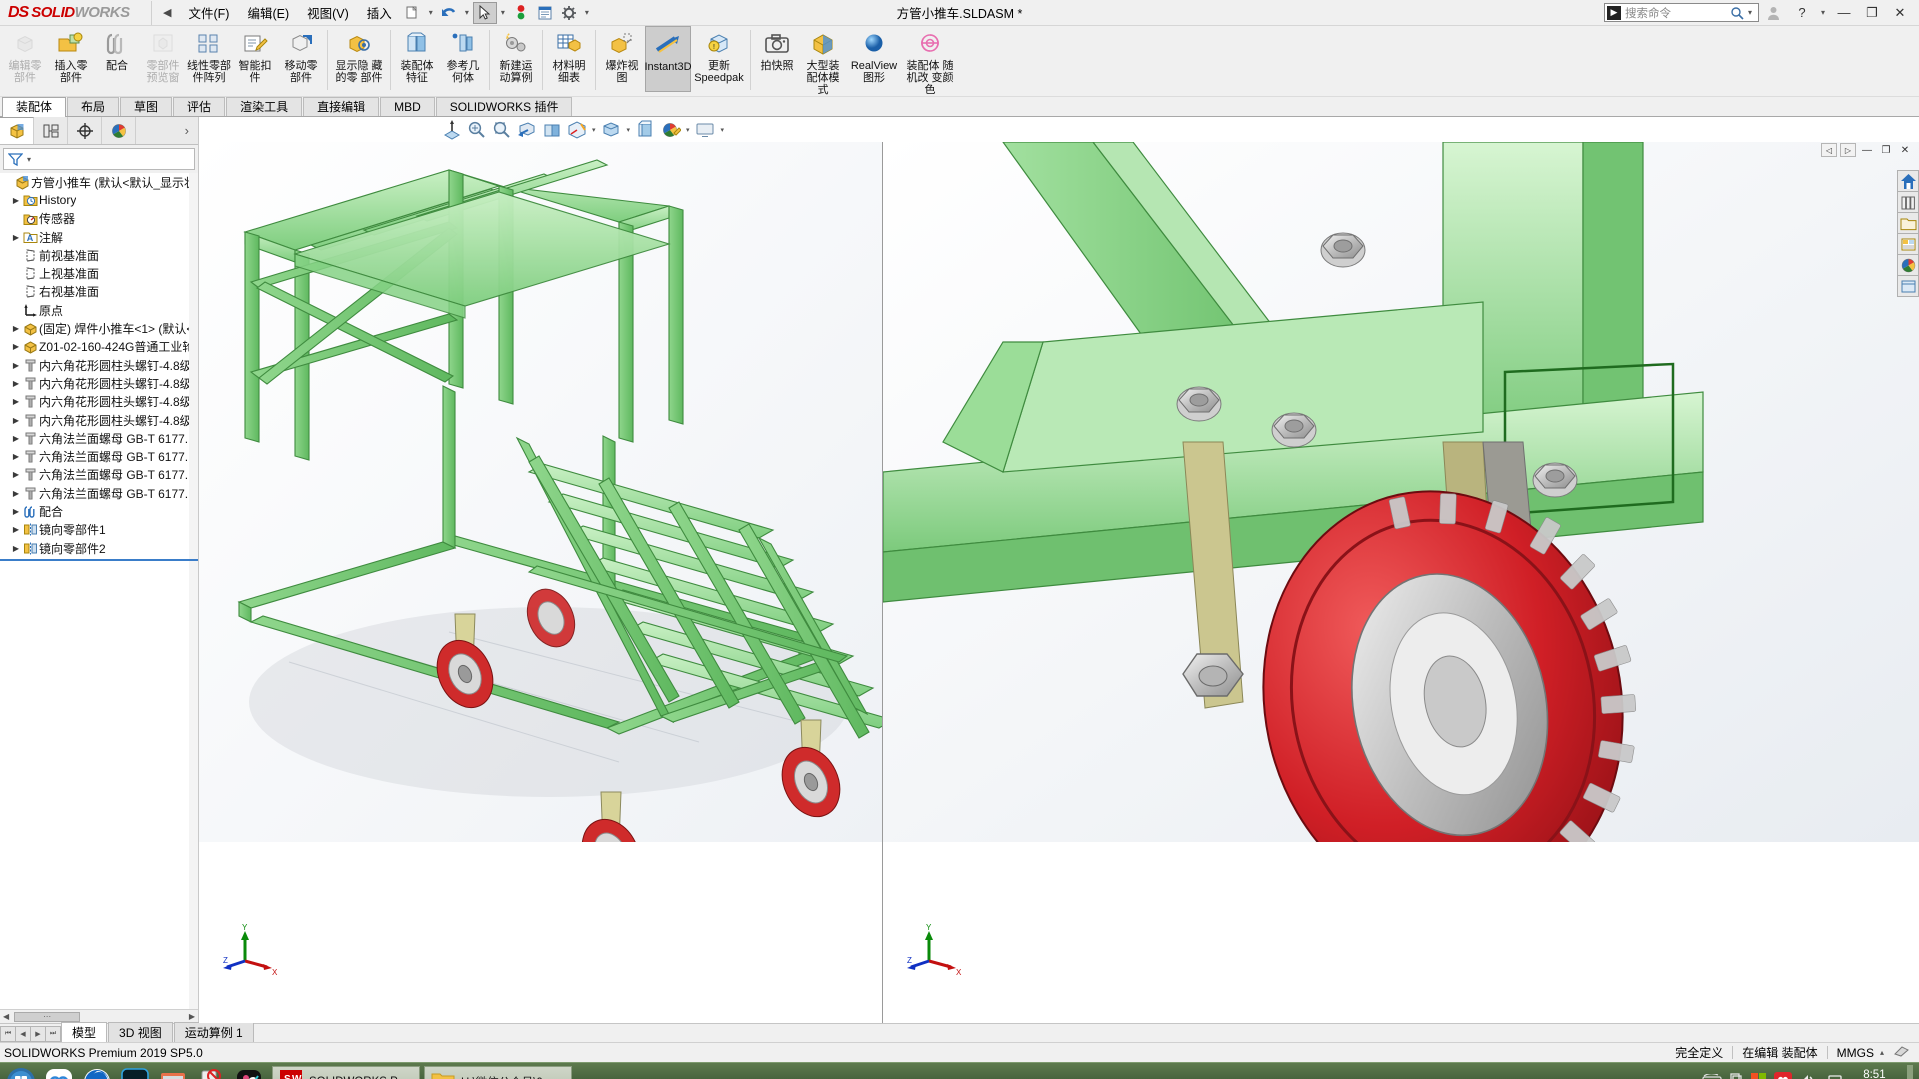  I want to click on options-gear-icon, so click(569, 13).